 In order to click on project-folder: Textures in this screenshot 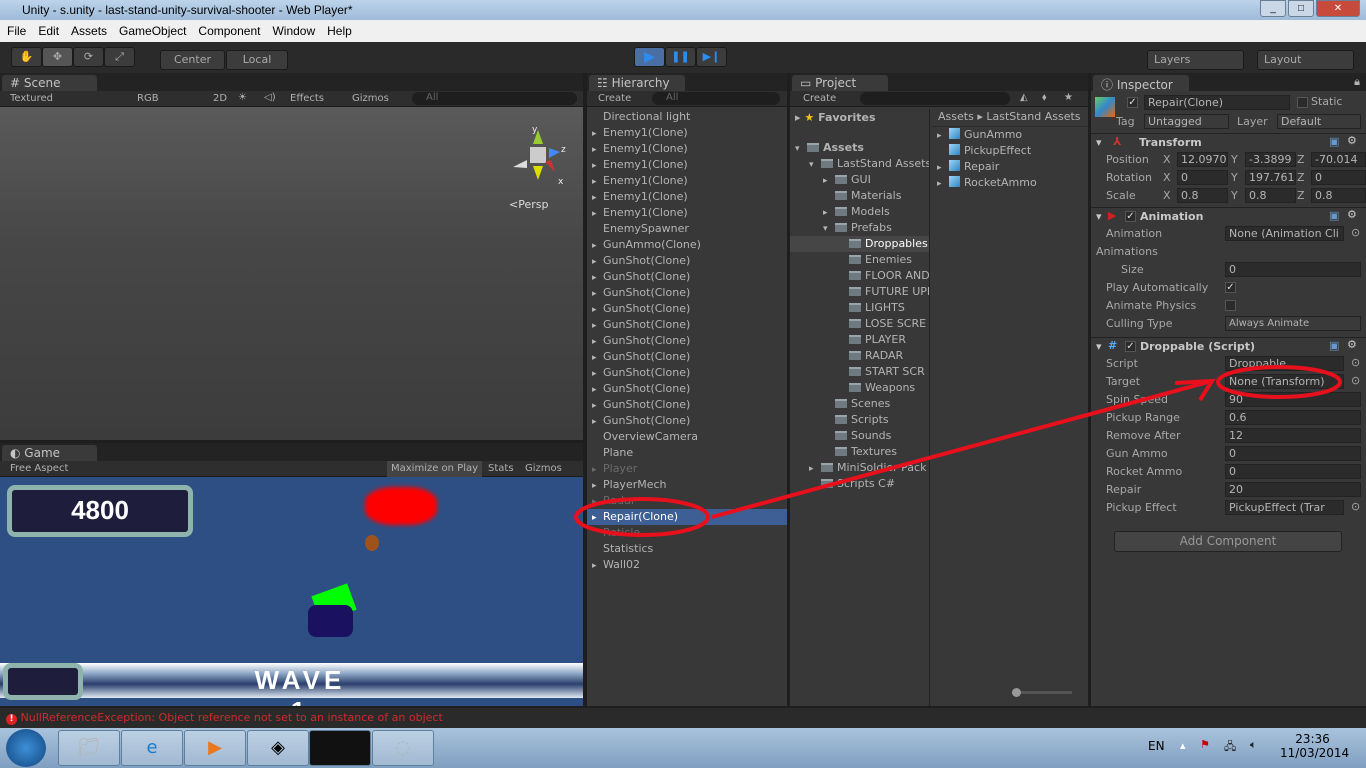, I will do `click(859, 452)`.